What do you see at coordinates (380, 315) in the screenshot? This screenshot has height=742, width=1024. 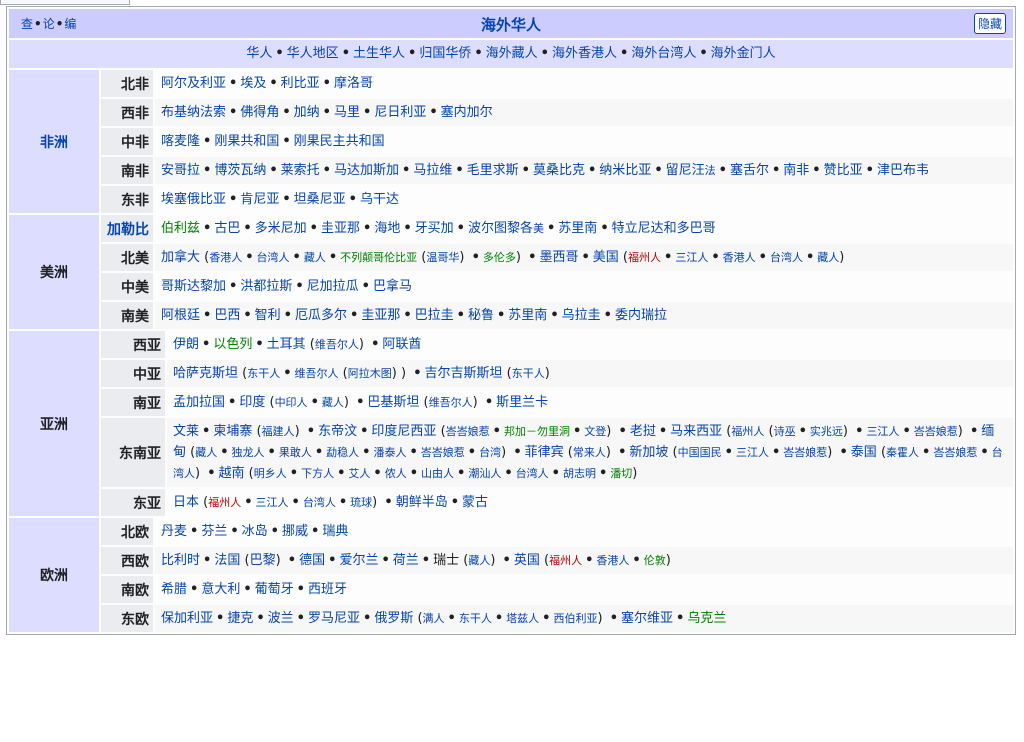 I see `nav-link: 圭亚那` at bounding box center [380, 315].